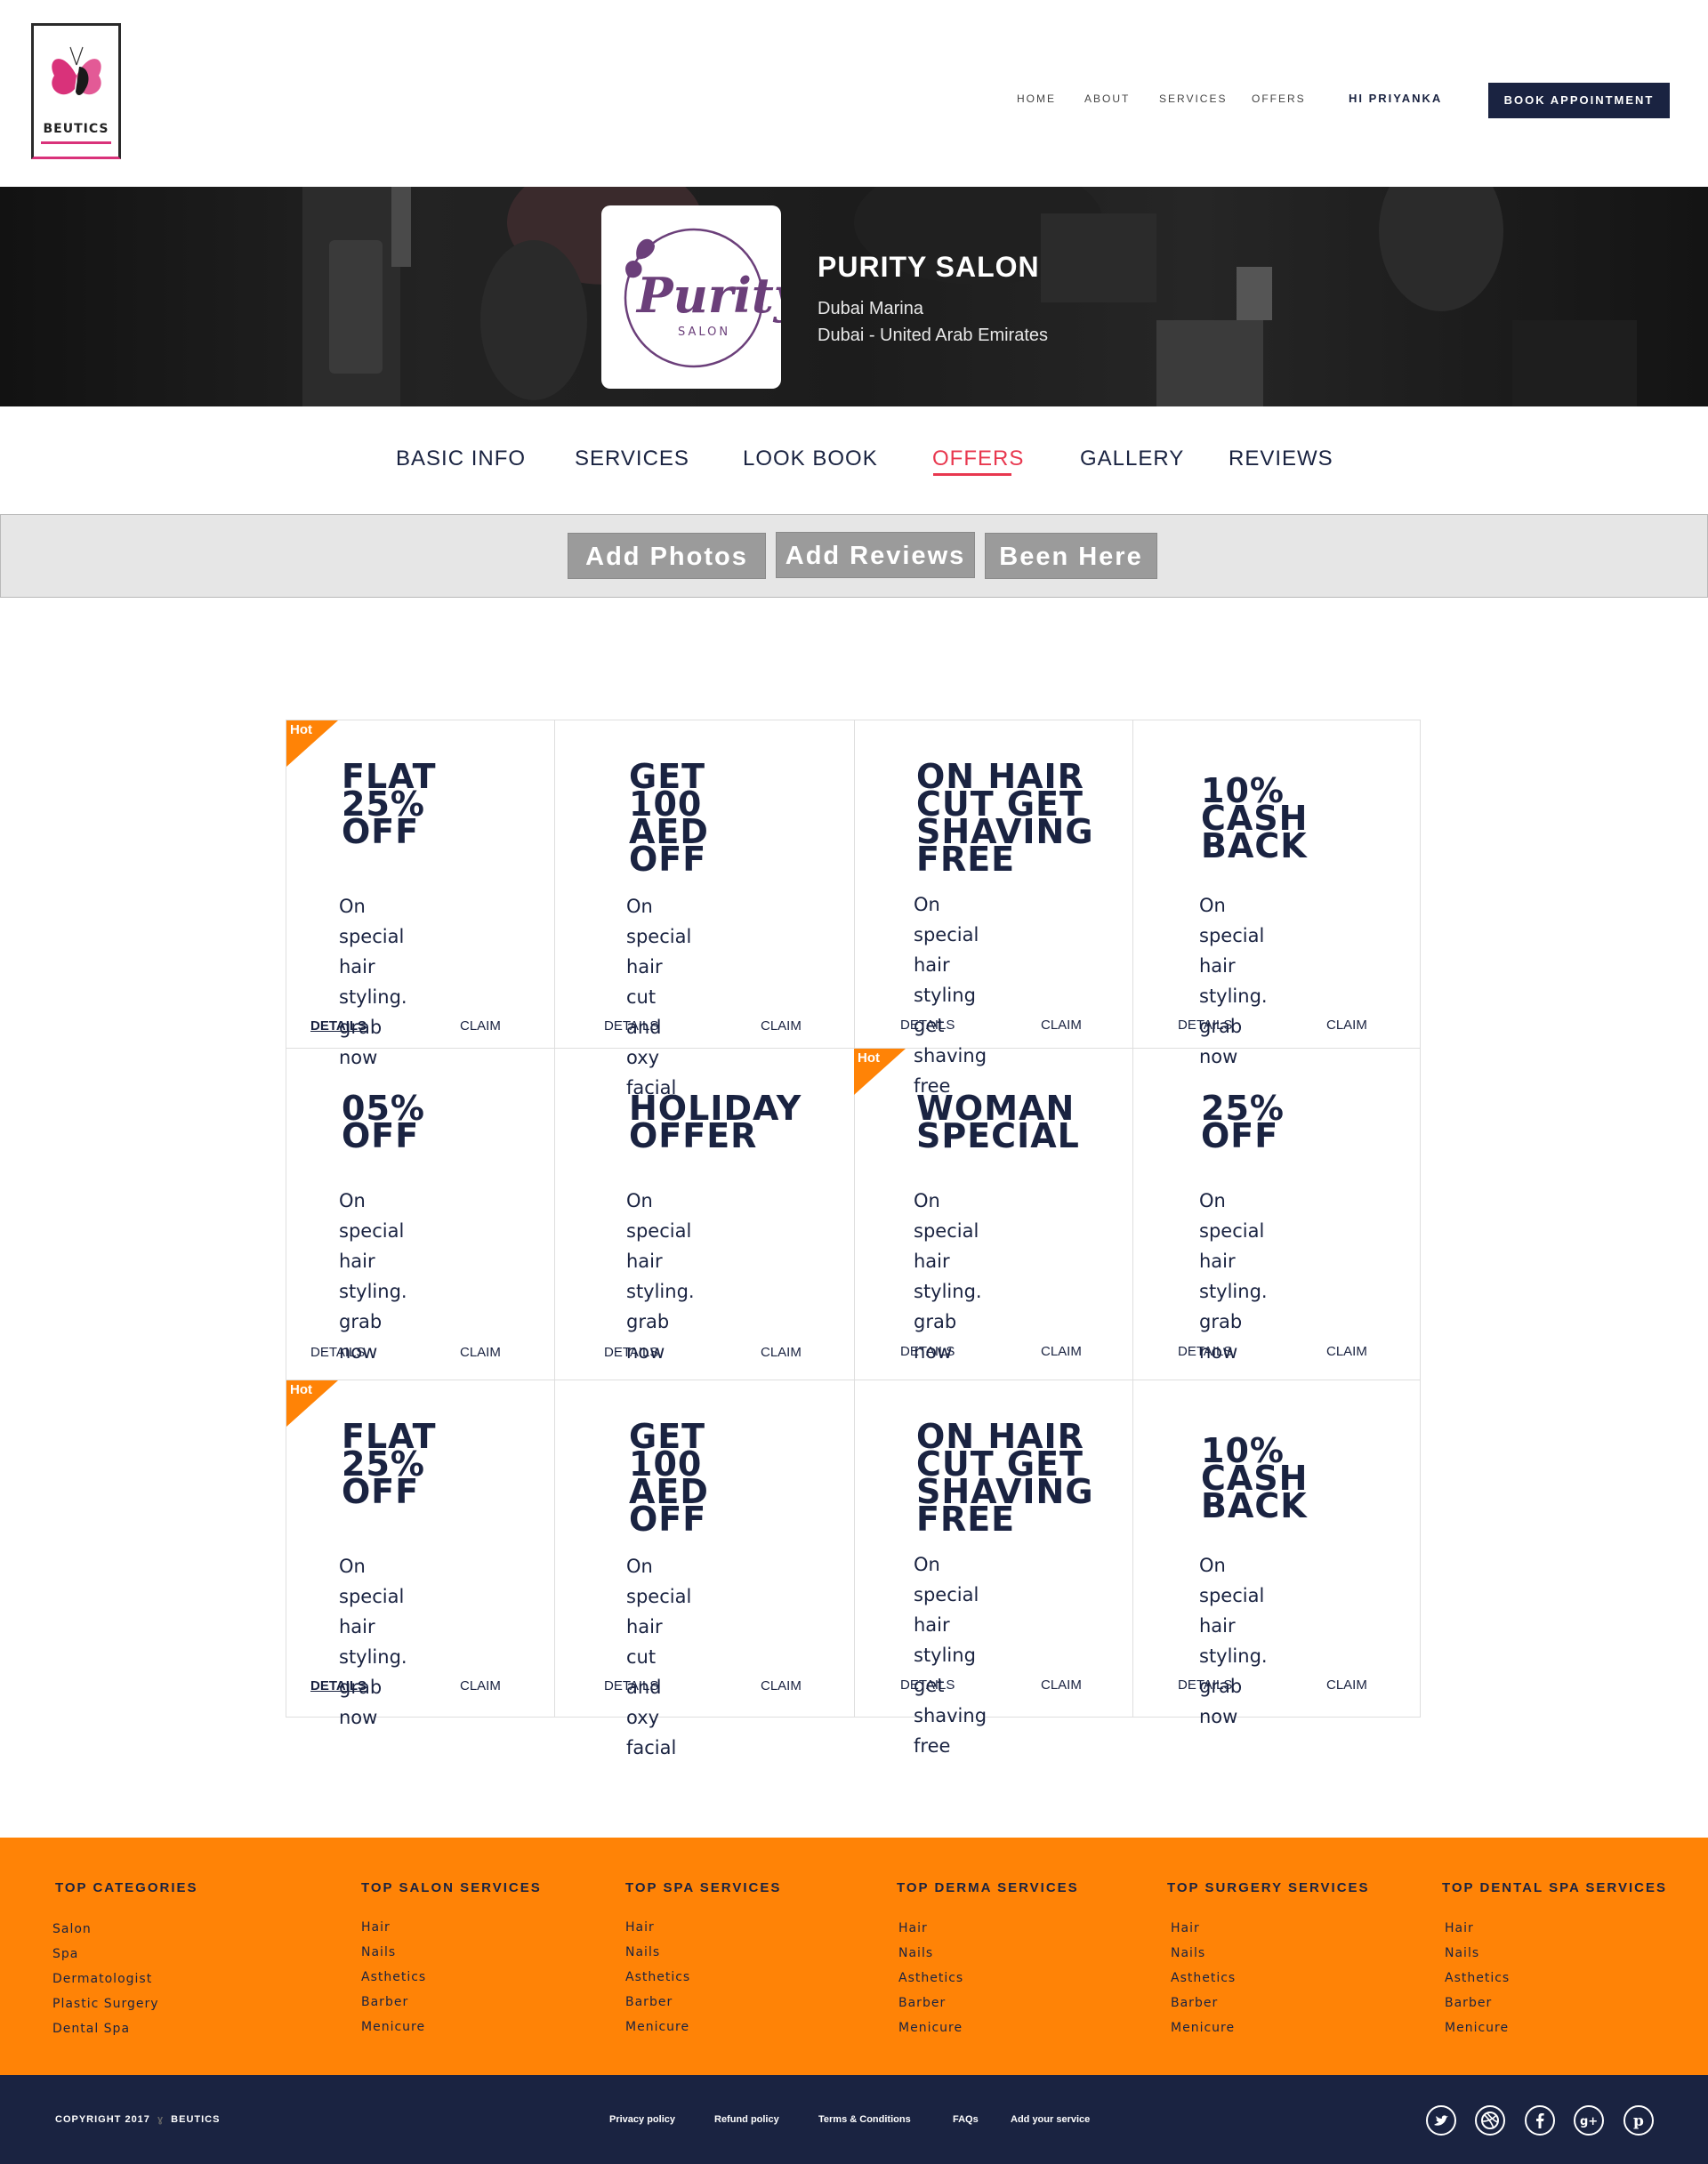 This screenshot has width=1708, height=2164. I want to click on offer-title: FLAT 25% OFF, so click(389, 804).